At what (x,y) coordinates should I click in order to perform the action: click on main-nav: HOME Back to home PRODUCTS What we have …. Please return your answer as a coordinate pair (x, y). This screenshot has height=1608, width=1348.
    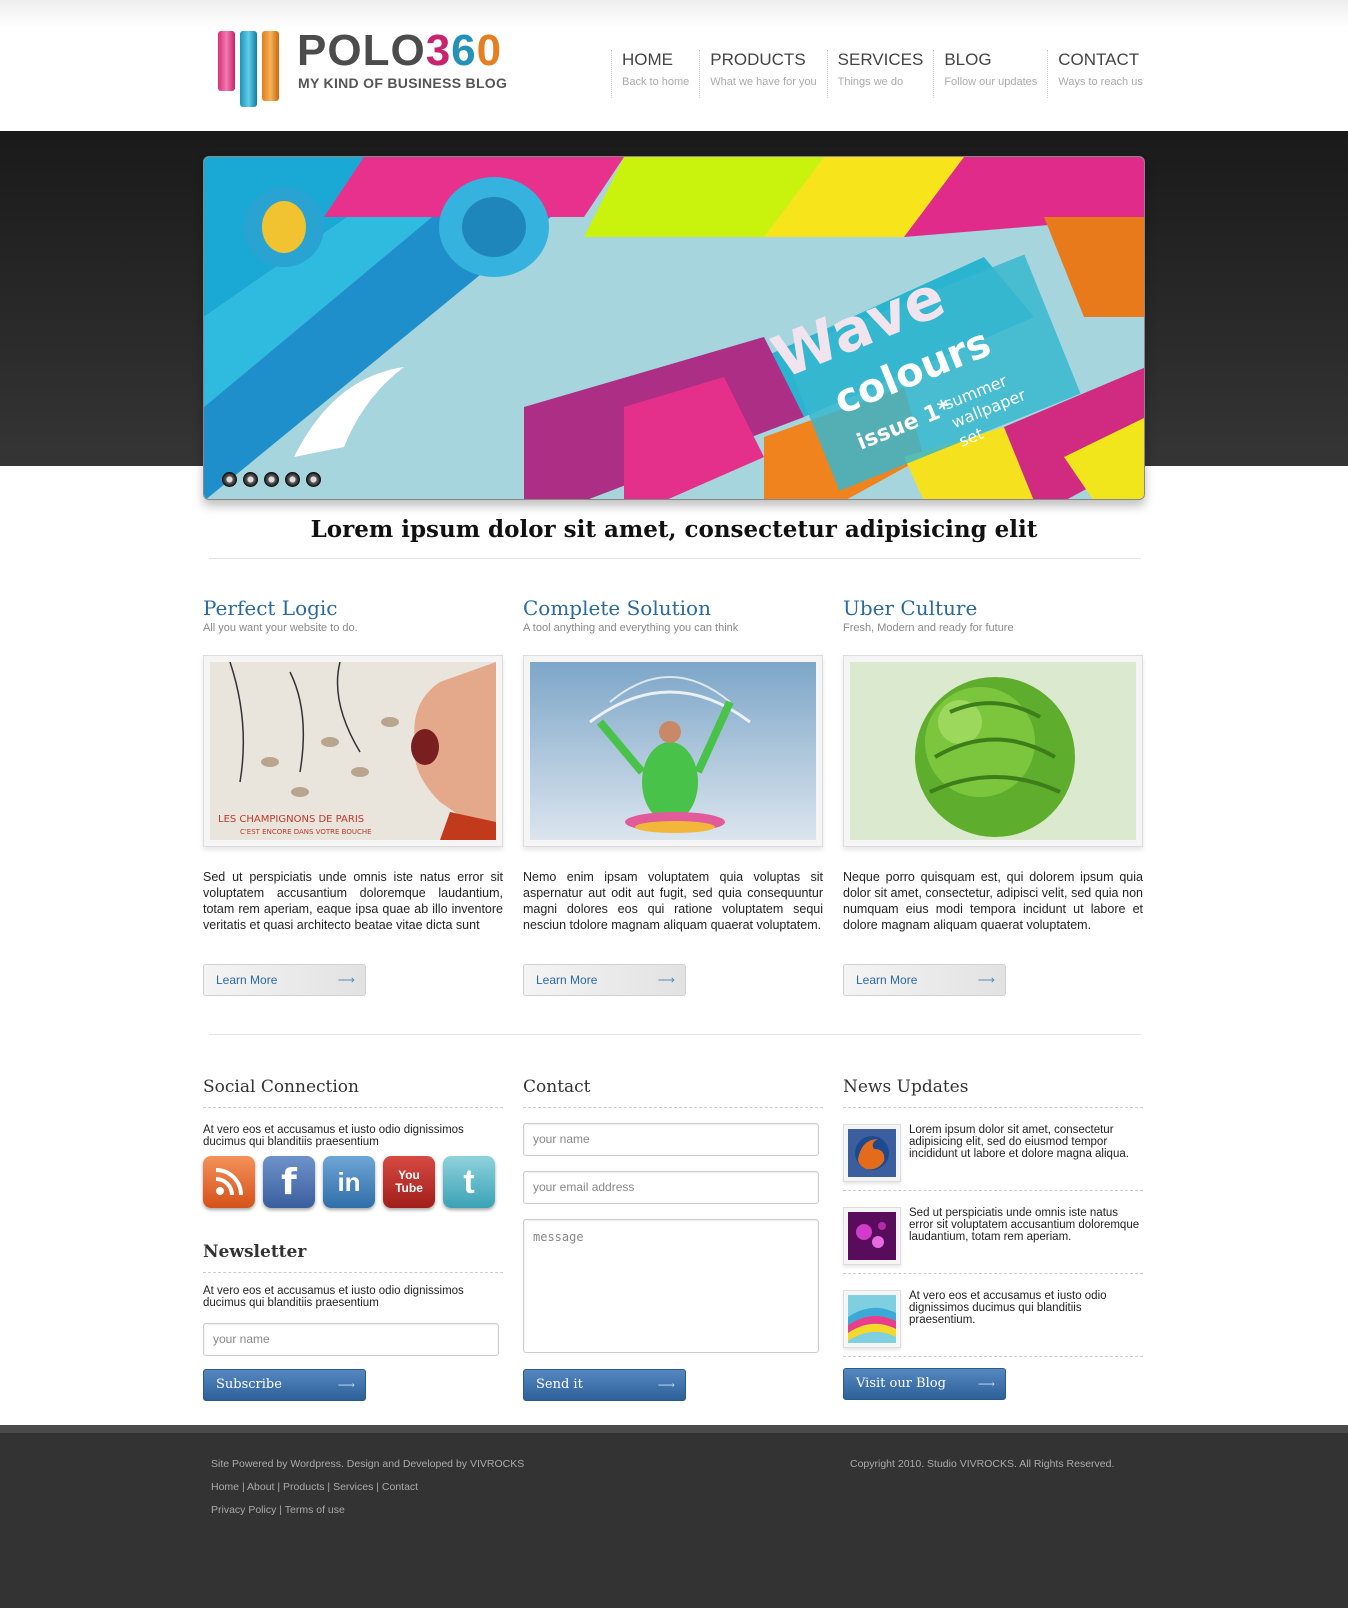
    Looking at the image, I should click on (882, 75).